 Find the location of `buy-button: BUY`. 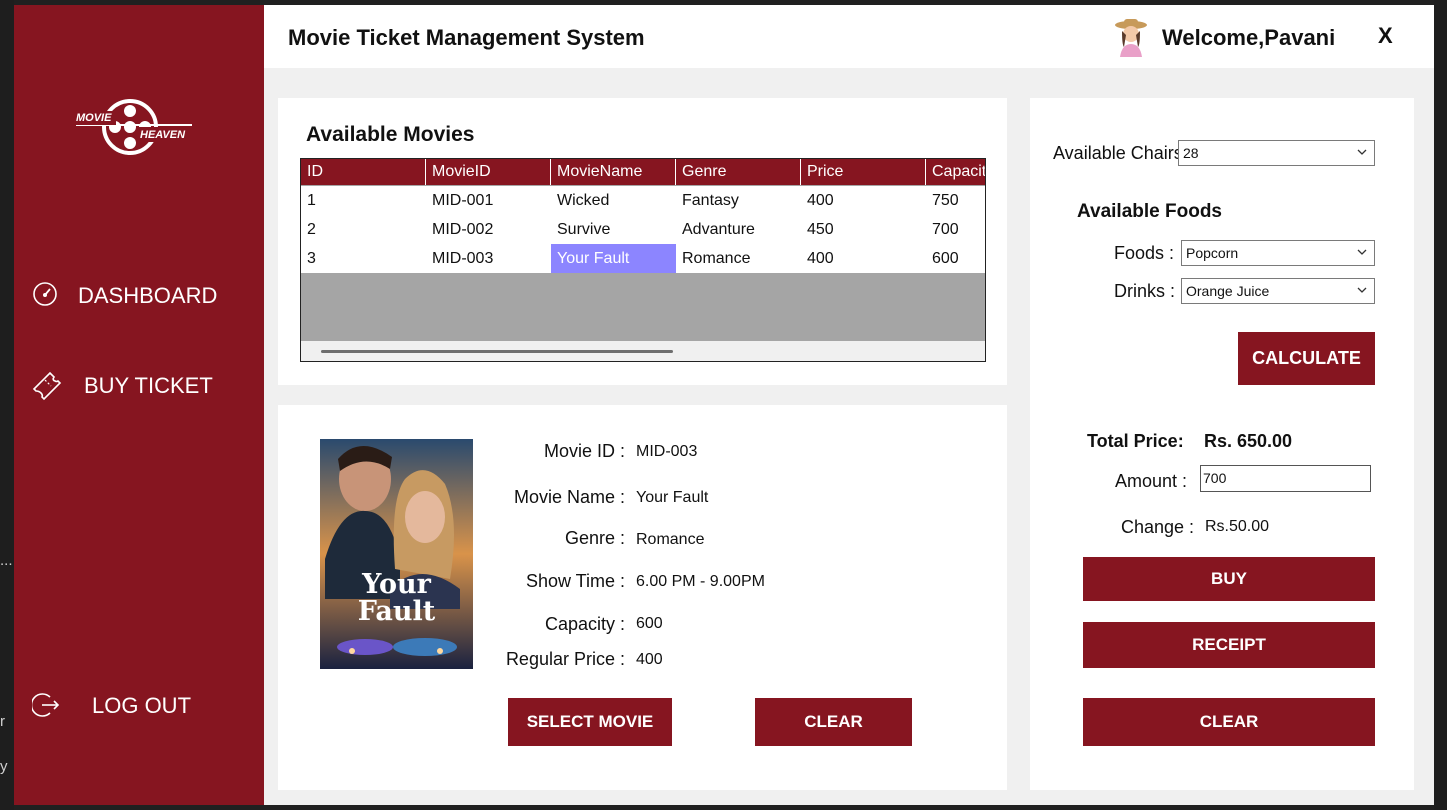

buy-button: BUY is located at coordinates (1229, 579).